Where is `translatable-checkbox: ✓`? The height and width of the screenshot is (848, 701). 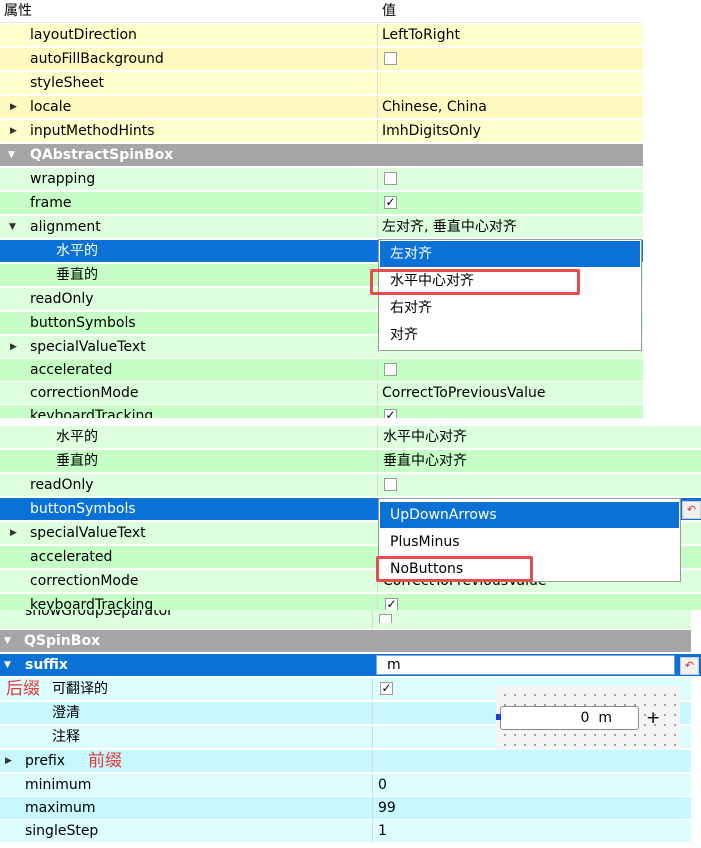
translatable-checkbox: ✓ is located at coordinates (386, 688).